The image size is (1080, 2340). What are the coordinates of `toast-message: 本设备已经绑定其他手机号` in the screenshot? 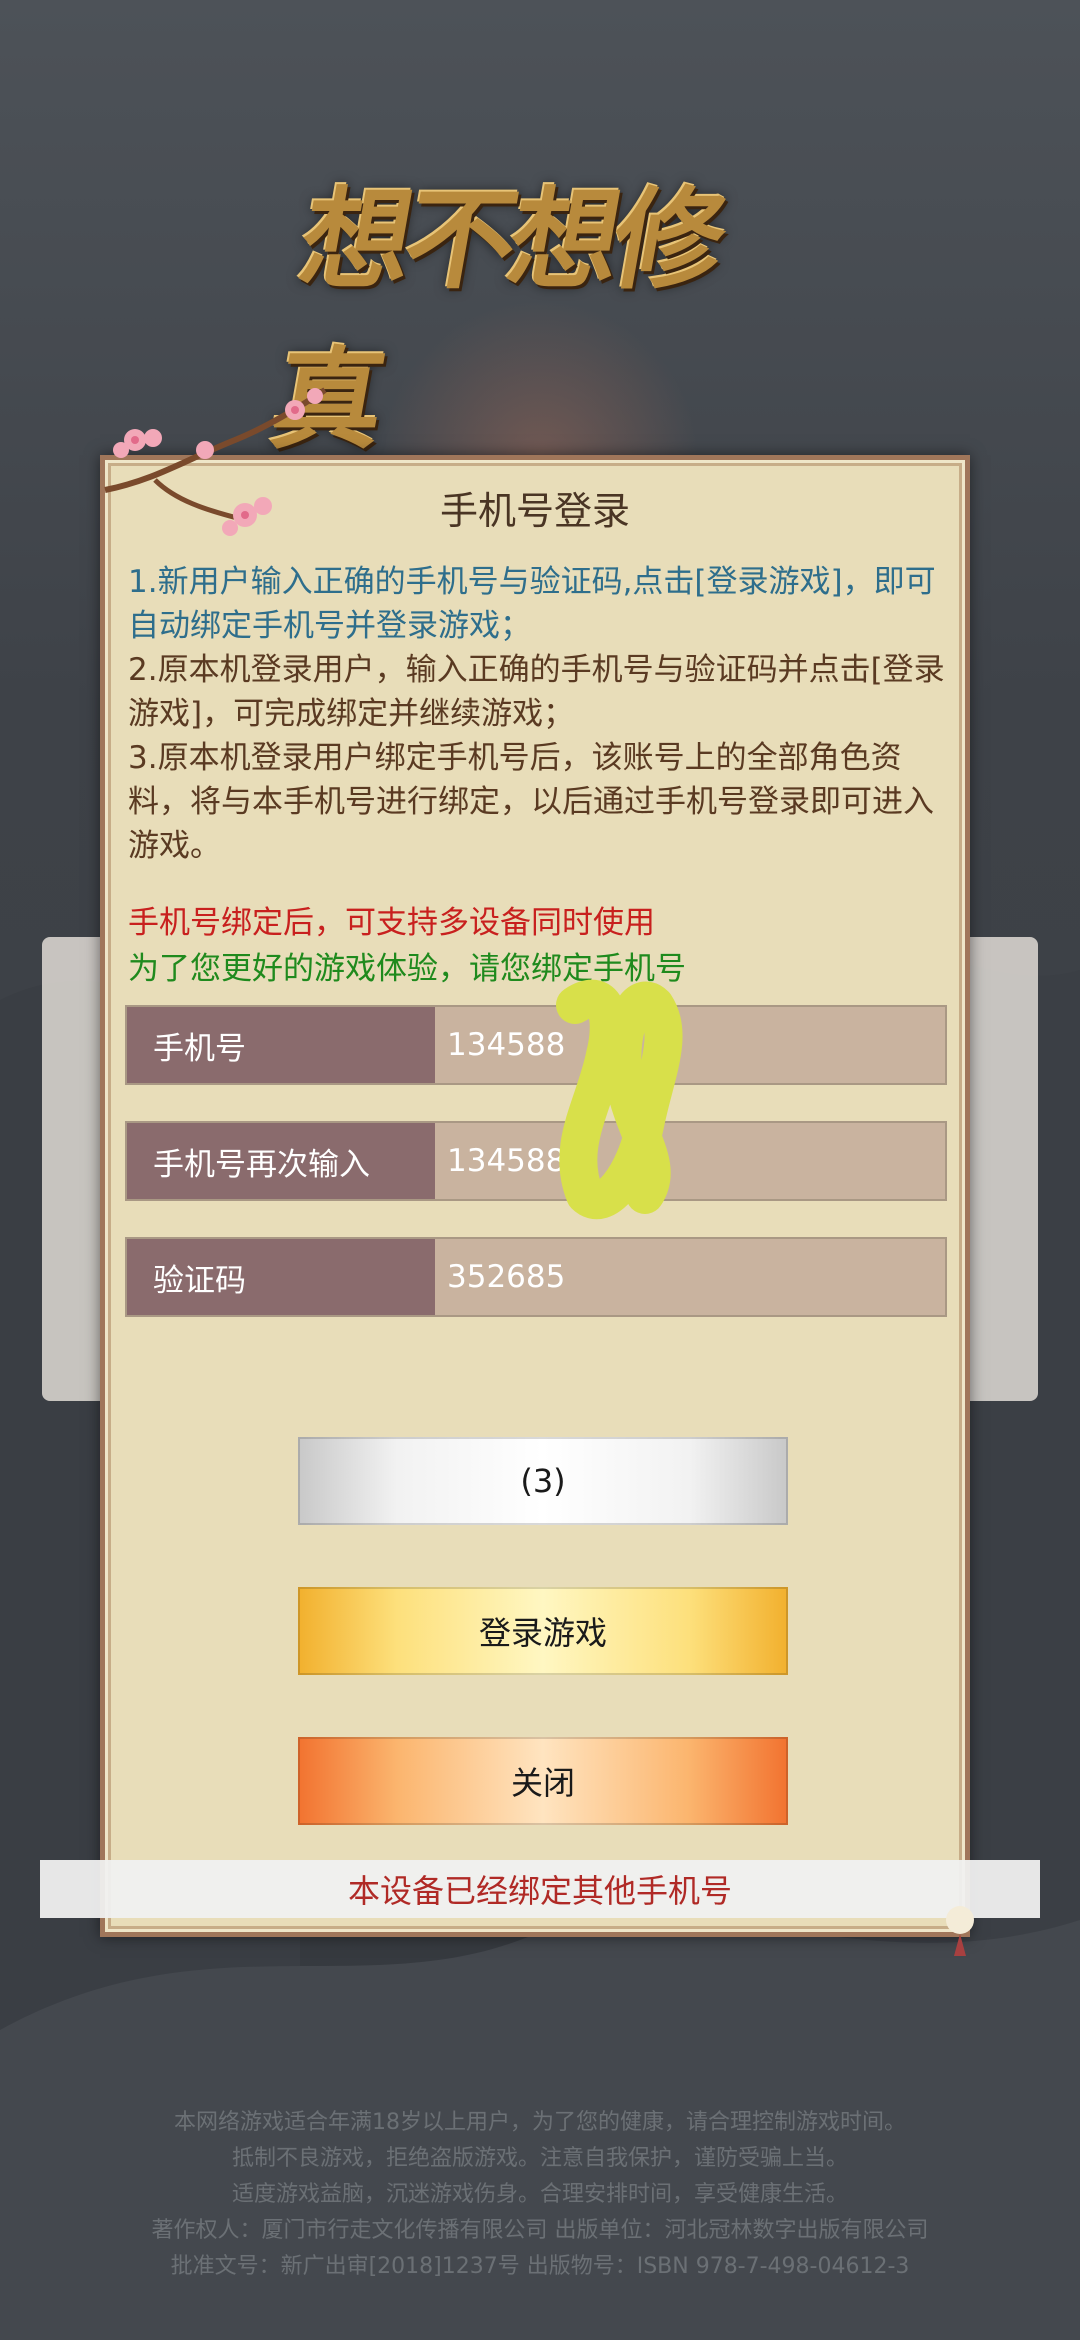 It's located at (540, 1889).